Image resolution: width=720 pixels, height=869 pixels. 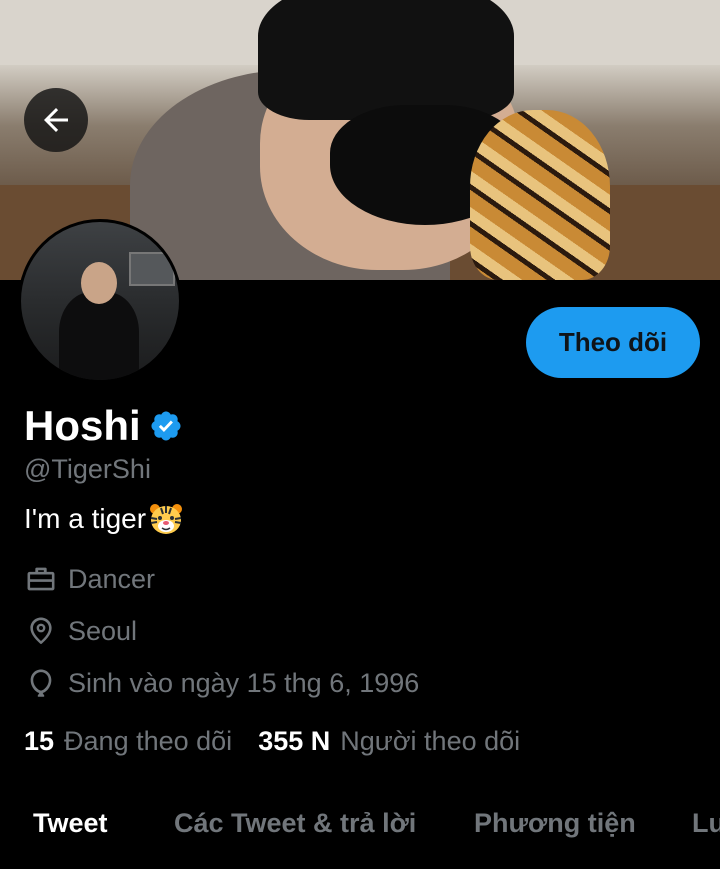 What do you see at coordinates (99, 283) in the screenshot?
I see `avatar-head` at bounding box center [99, 283].